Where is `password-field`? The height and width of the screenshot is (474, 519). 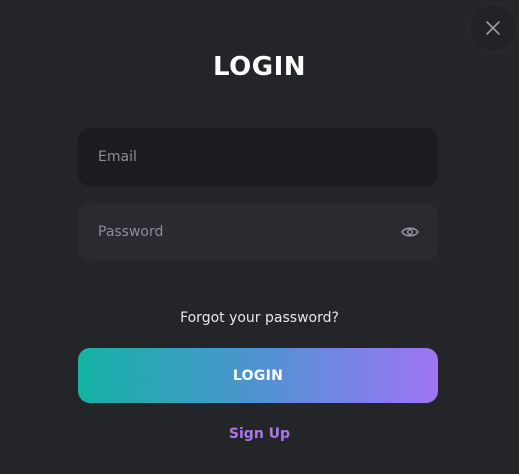 password-field is located at coordinates (258, 232).